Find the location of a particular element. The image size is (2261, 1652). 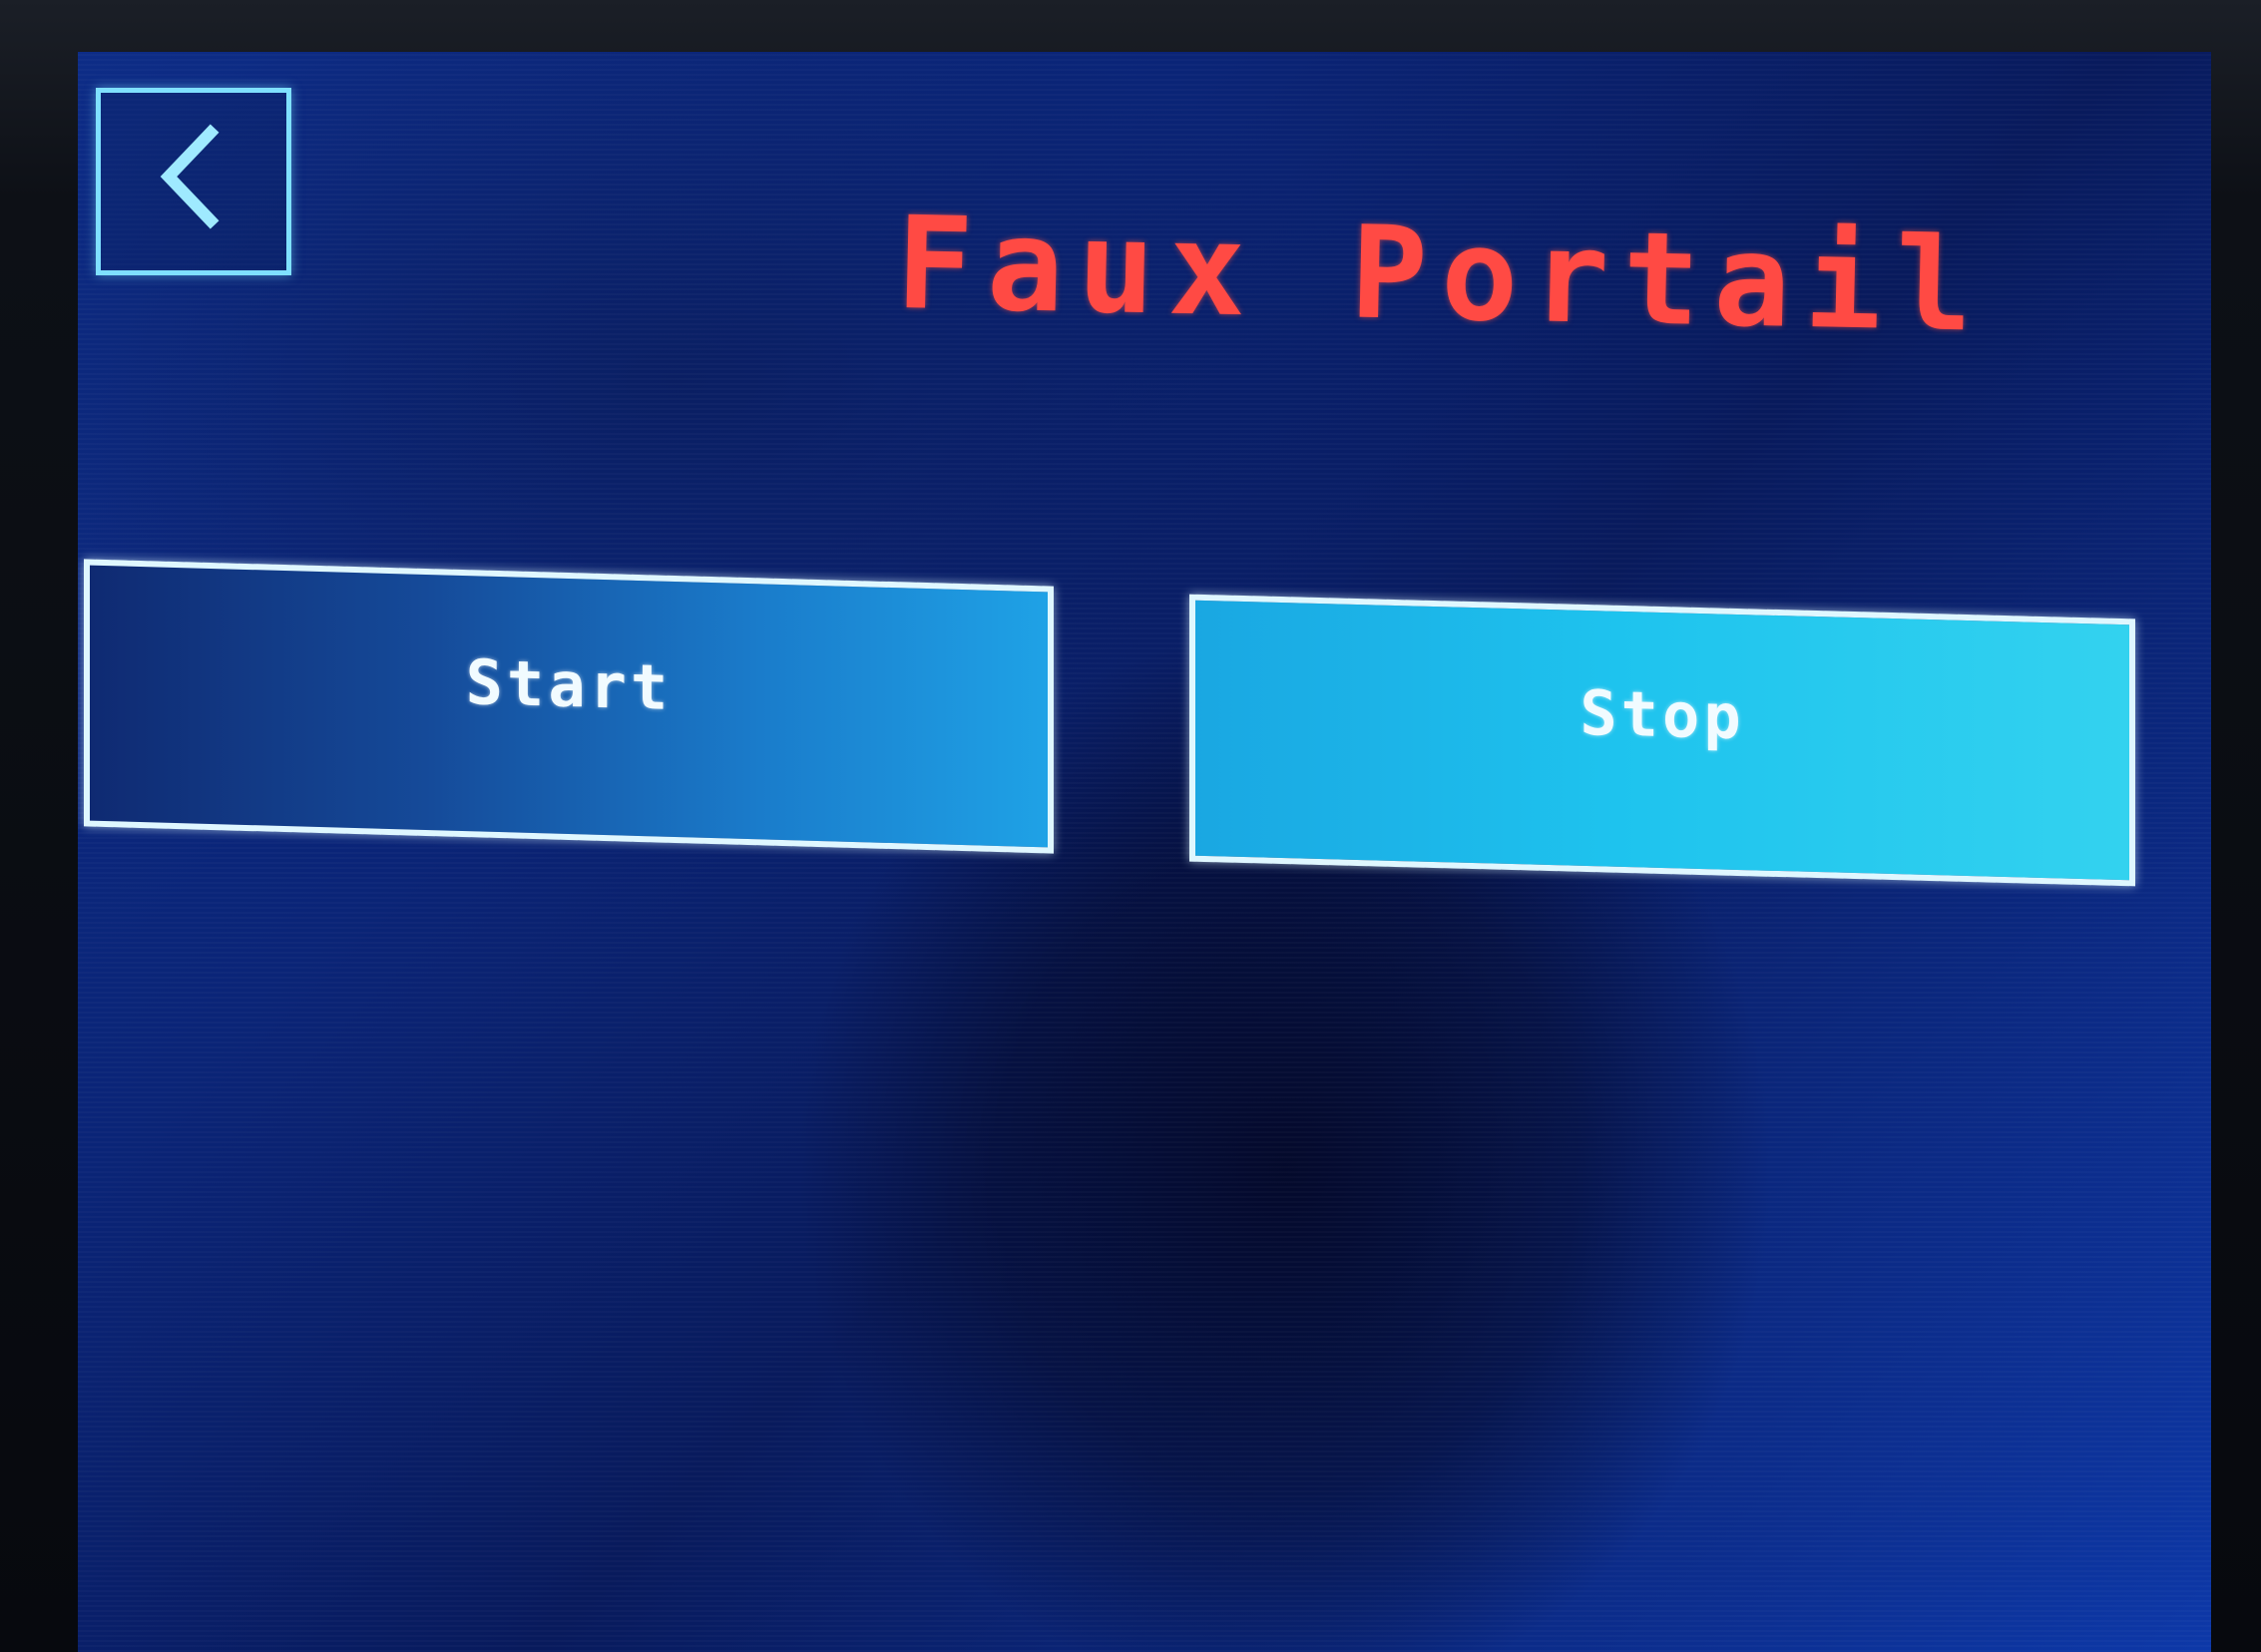

stop-button-label: Stop is located at coordinates (1662, 715).